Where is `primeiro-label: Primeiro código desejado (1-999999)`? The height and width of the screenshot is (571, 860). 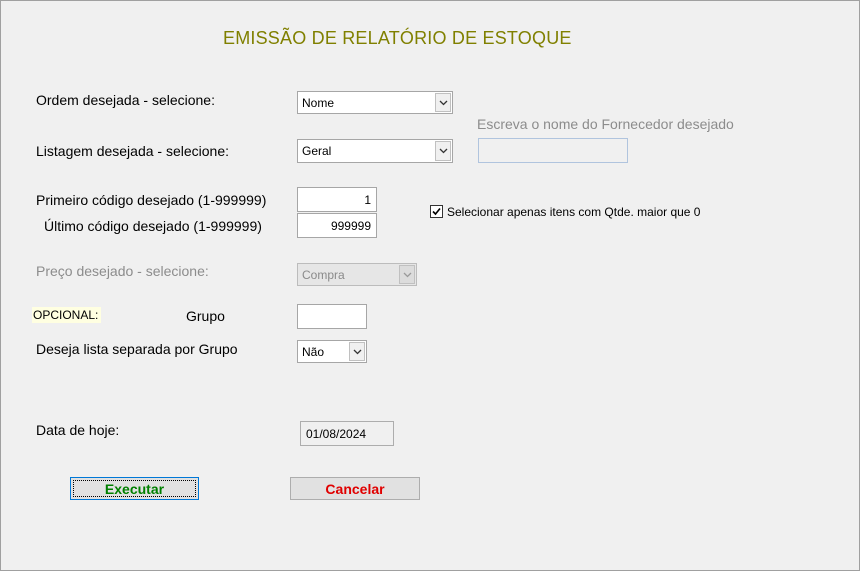 primeiro-label: Primeiro código desejado (1-999999) is located at coordinates (151, 200).